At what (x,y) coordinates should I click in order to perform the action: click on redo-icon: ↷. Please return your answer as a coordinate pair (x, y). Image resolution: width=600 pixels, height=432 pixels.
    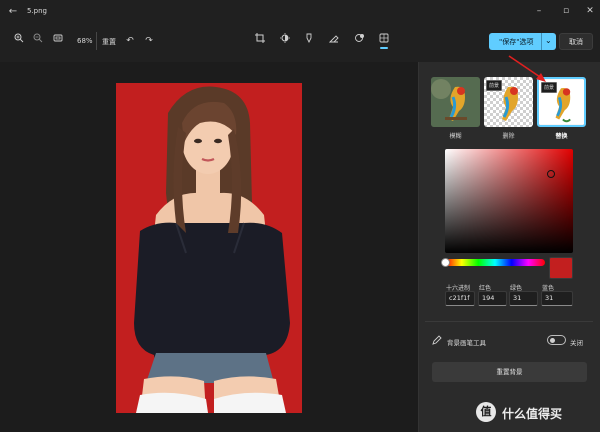
    Looking at the image, I should click on (149, 41).